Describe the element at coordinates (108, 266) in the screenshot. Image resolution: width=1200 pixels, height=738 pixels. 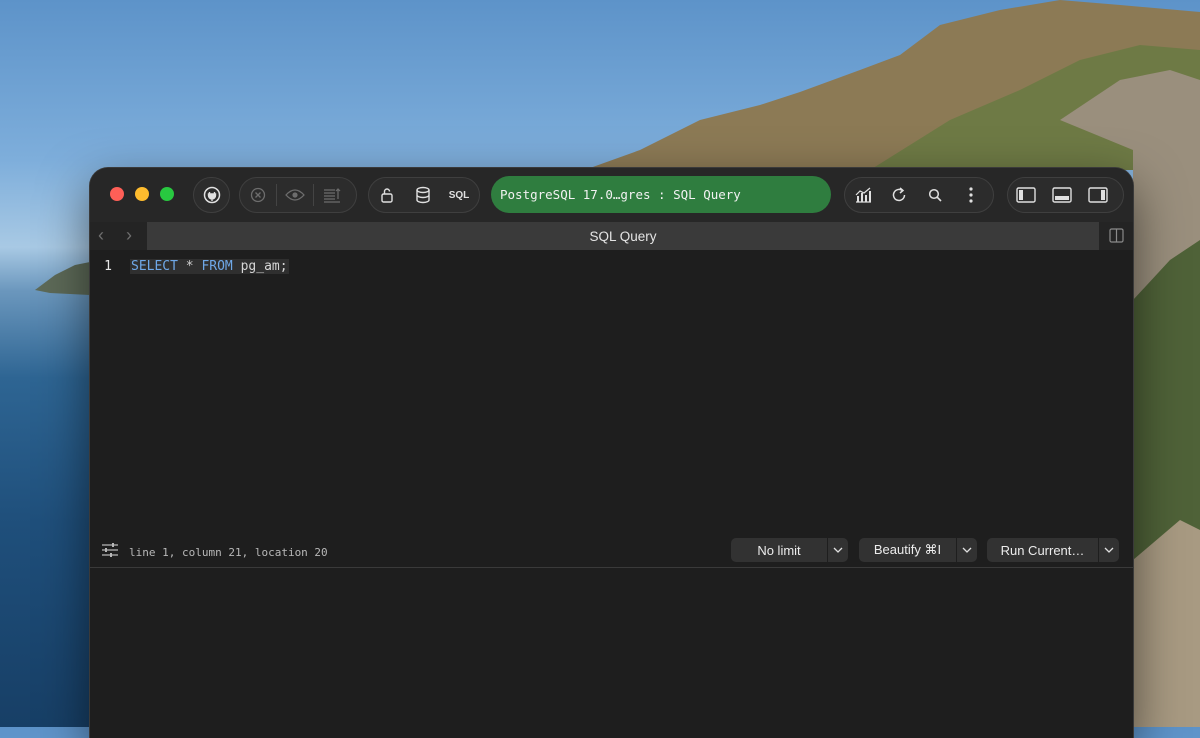
I see `line-number: 1` at that location.